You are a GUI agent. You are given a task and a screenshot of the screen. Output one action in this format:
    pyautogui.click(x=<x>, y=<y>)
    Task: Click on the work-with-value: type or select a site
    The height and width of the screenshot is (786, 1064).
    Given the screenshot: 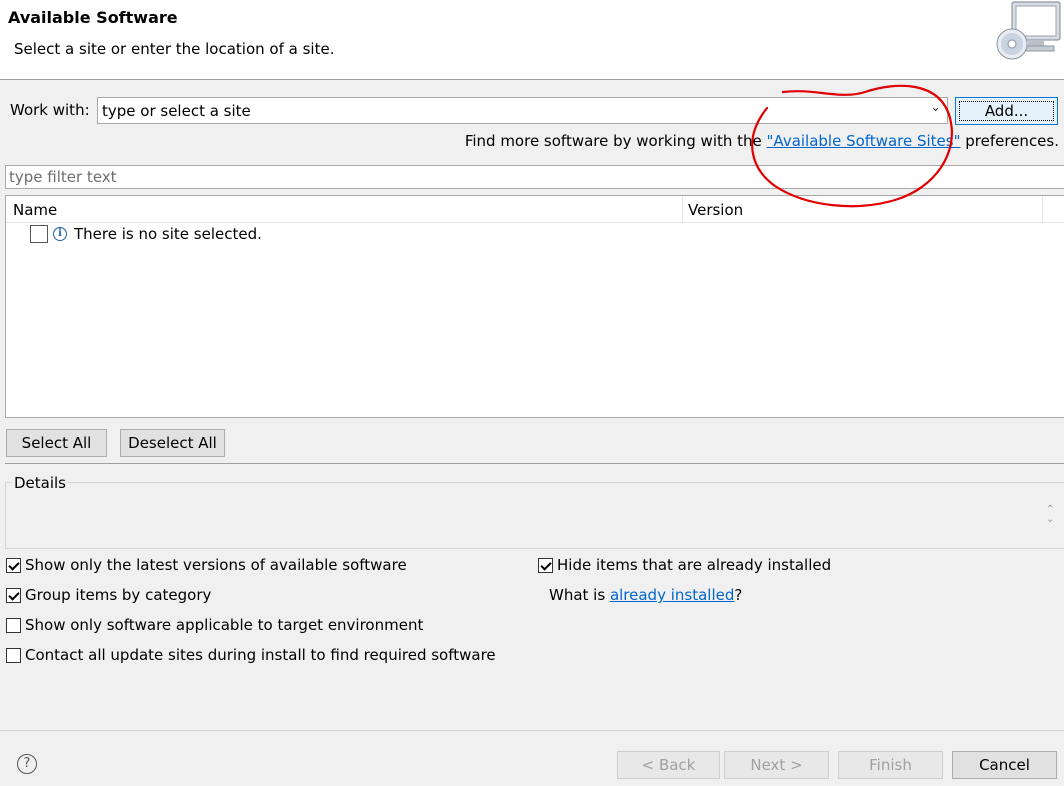 What is the action you would take?
    pyautogui.click(x=176, y=111)
    